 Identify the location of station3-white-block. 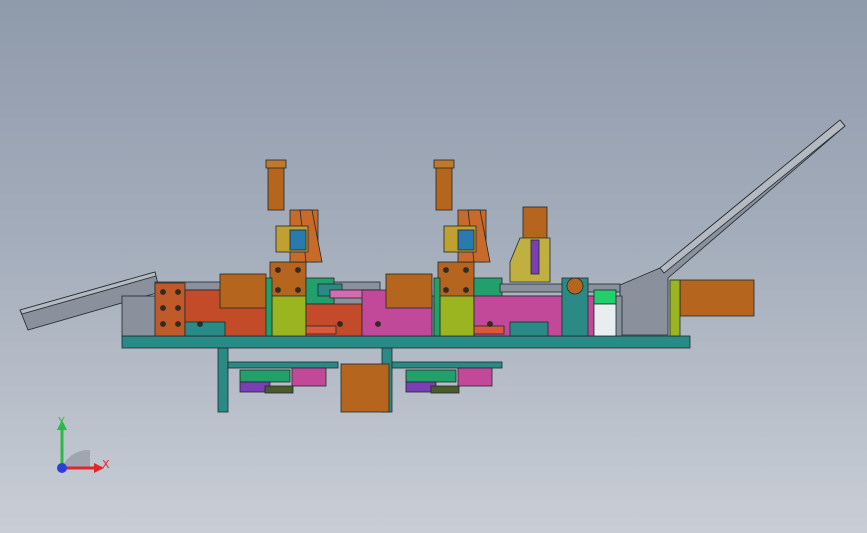
(605, 320).